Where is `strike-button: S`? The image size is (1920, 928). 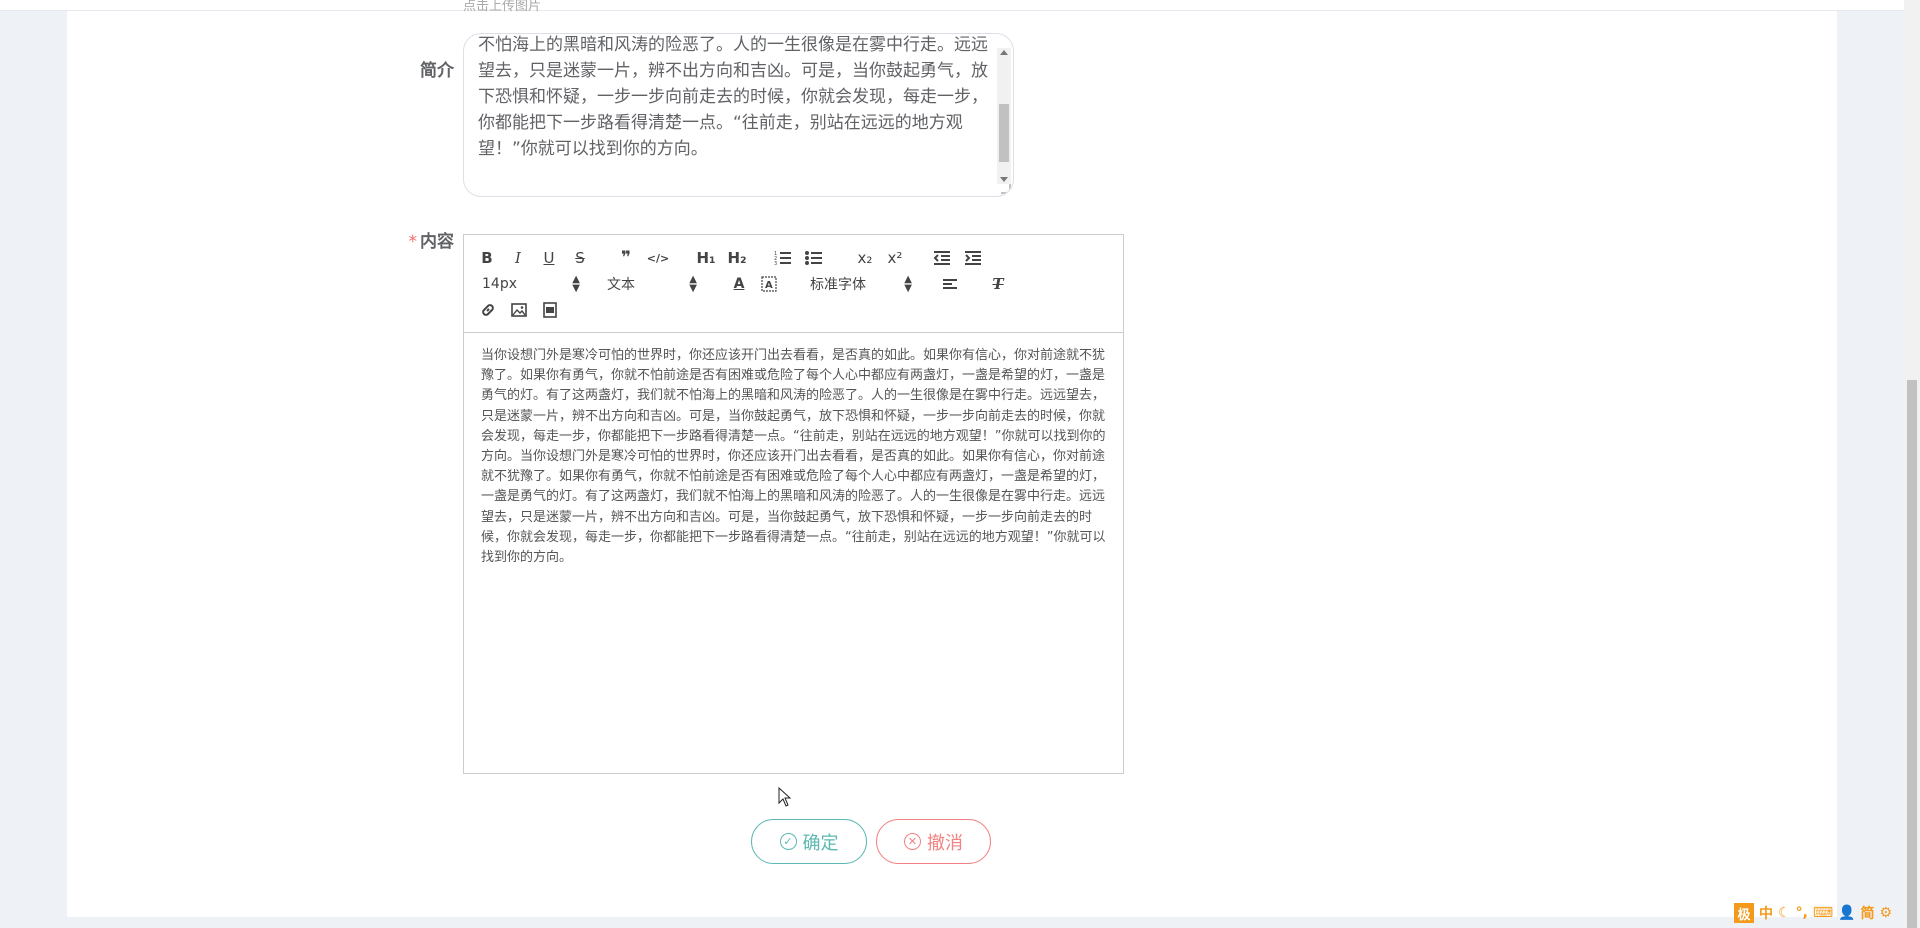
strike-button: S is located at coordinates (580, 258).